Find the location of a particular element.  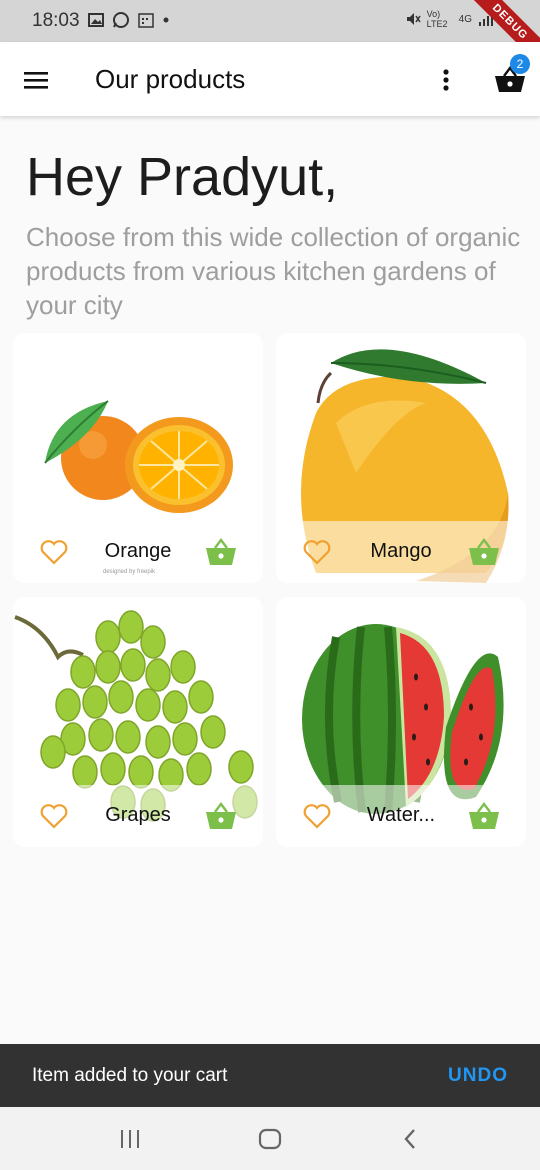

home-icon is located at coordinates (270, 1139).